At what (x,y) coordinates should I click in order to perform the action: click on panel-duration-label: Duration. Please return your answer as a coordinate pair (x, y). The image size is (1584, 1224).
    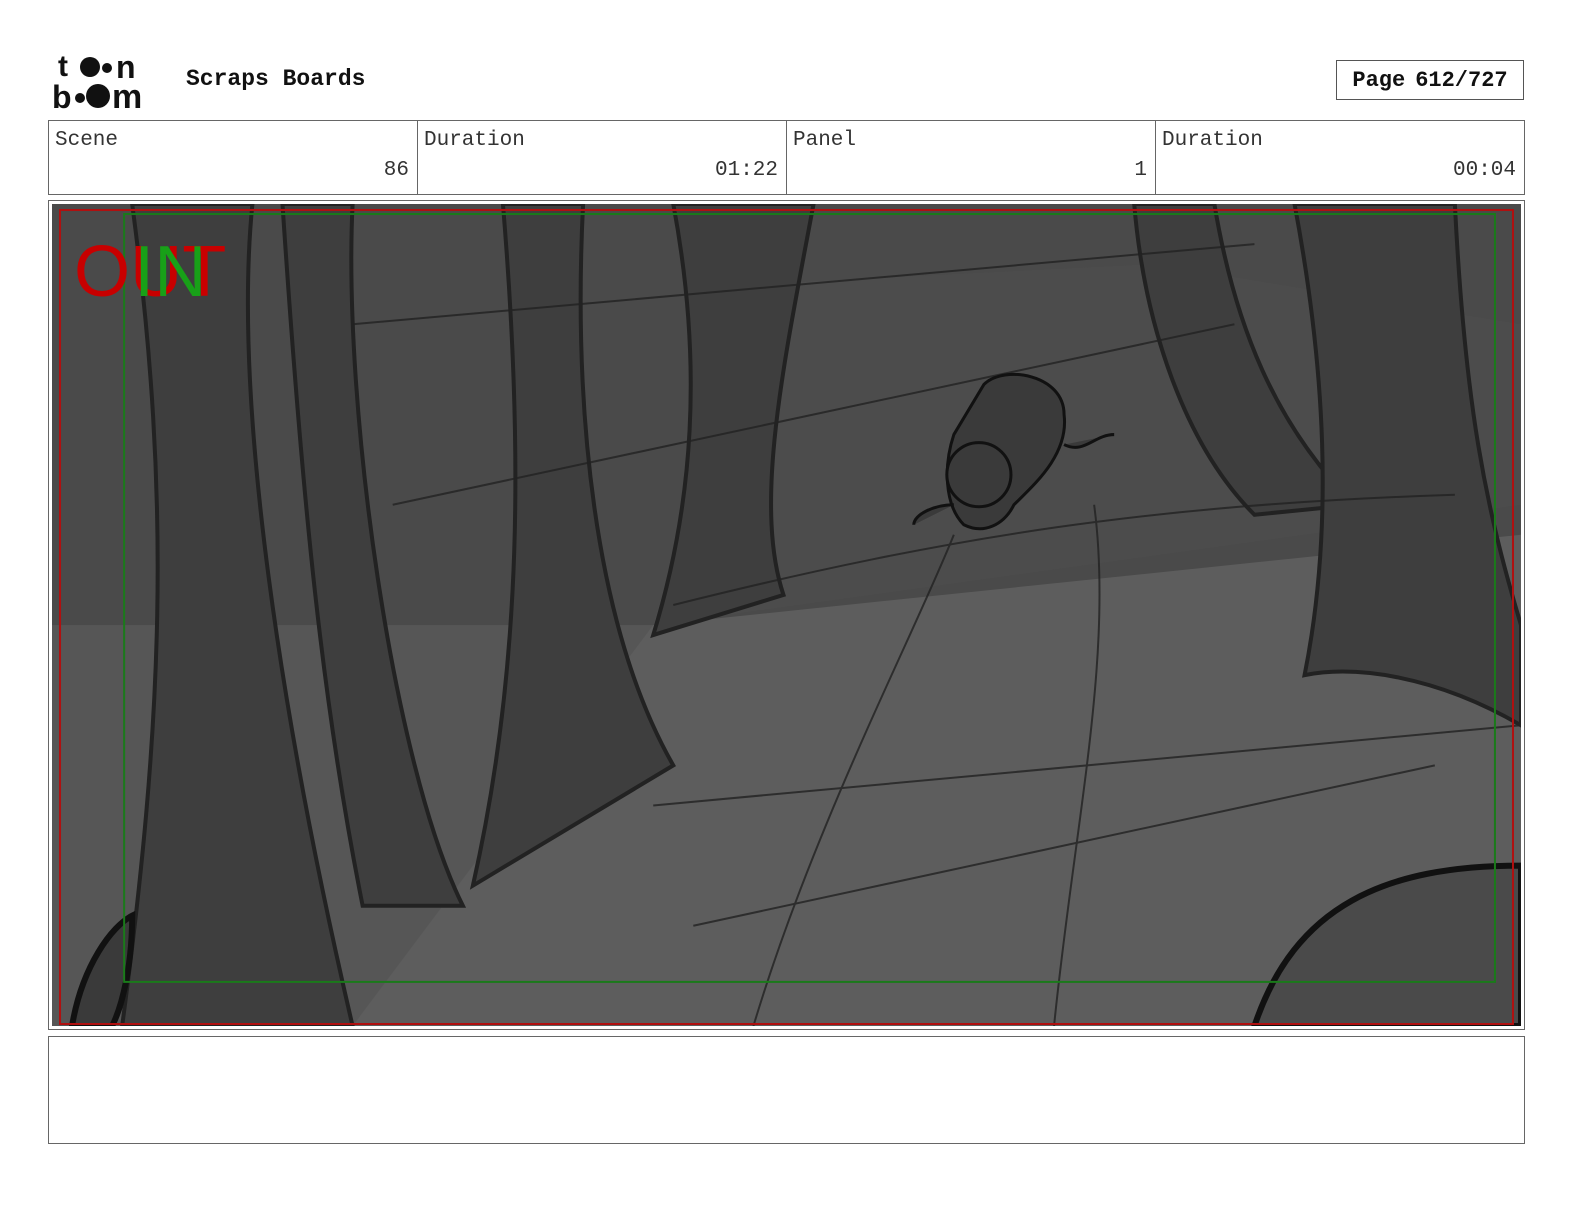
    Looking at the image, I should click on (1212, 140).